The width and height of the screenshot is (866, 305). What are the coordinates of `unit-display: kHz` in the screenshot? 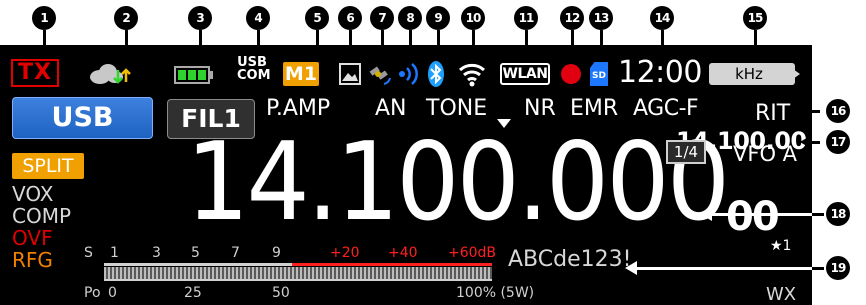 It's located at (754, 74).